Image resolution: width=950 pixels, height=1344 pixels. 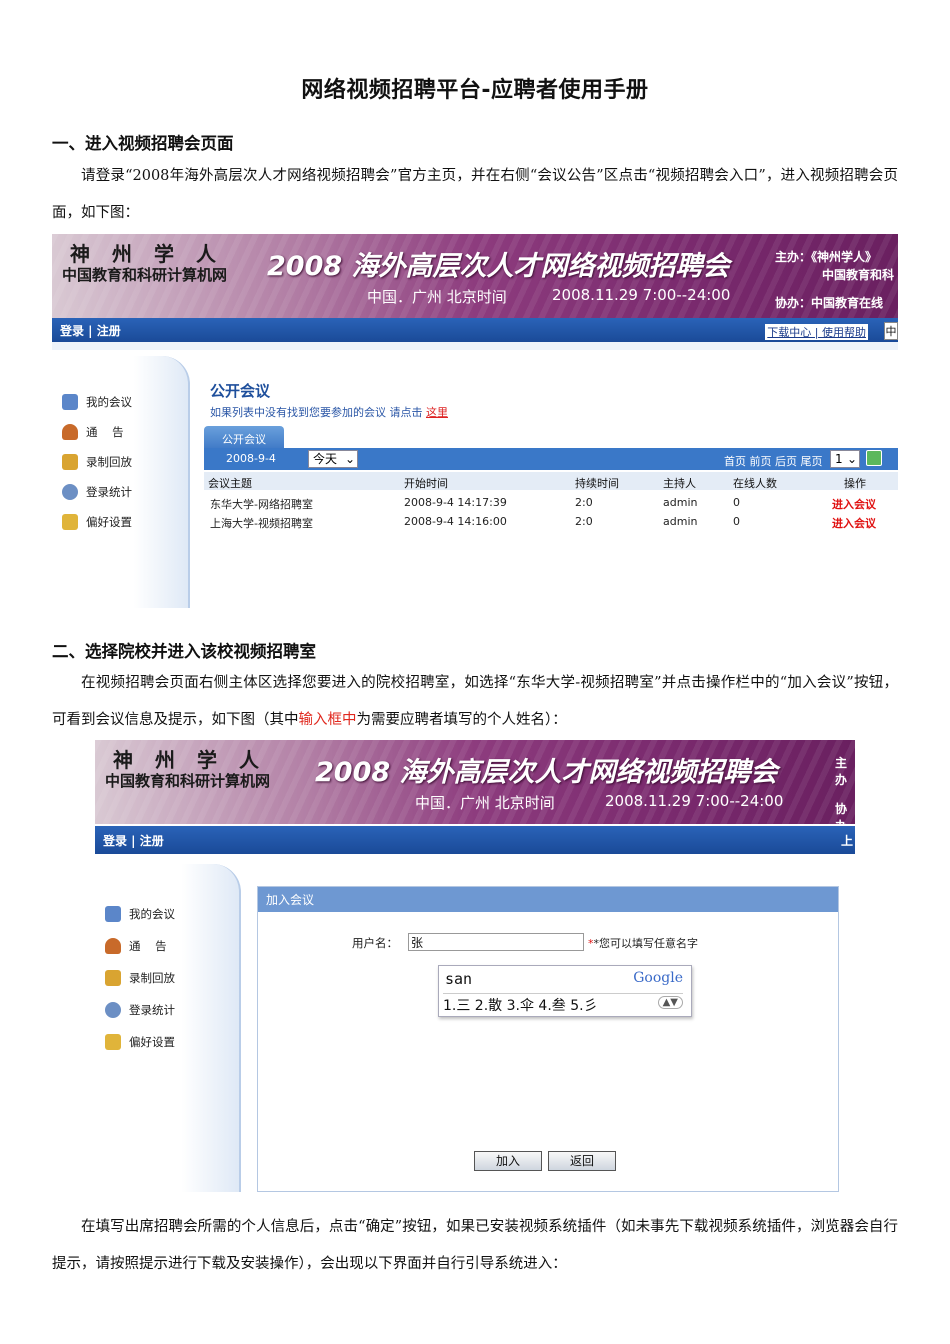 What do you see at coordinates (891, 331) in the screenshot?
I see `search-box: 中` at bounding box center [891, 331].